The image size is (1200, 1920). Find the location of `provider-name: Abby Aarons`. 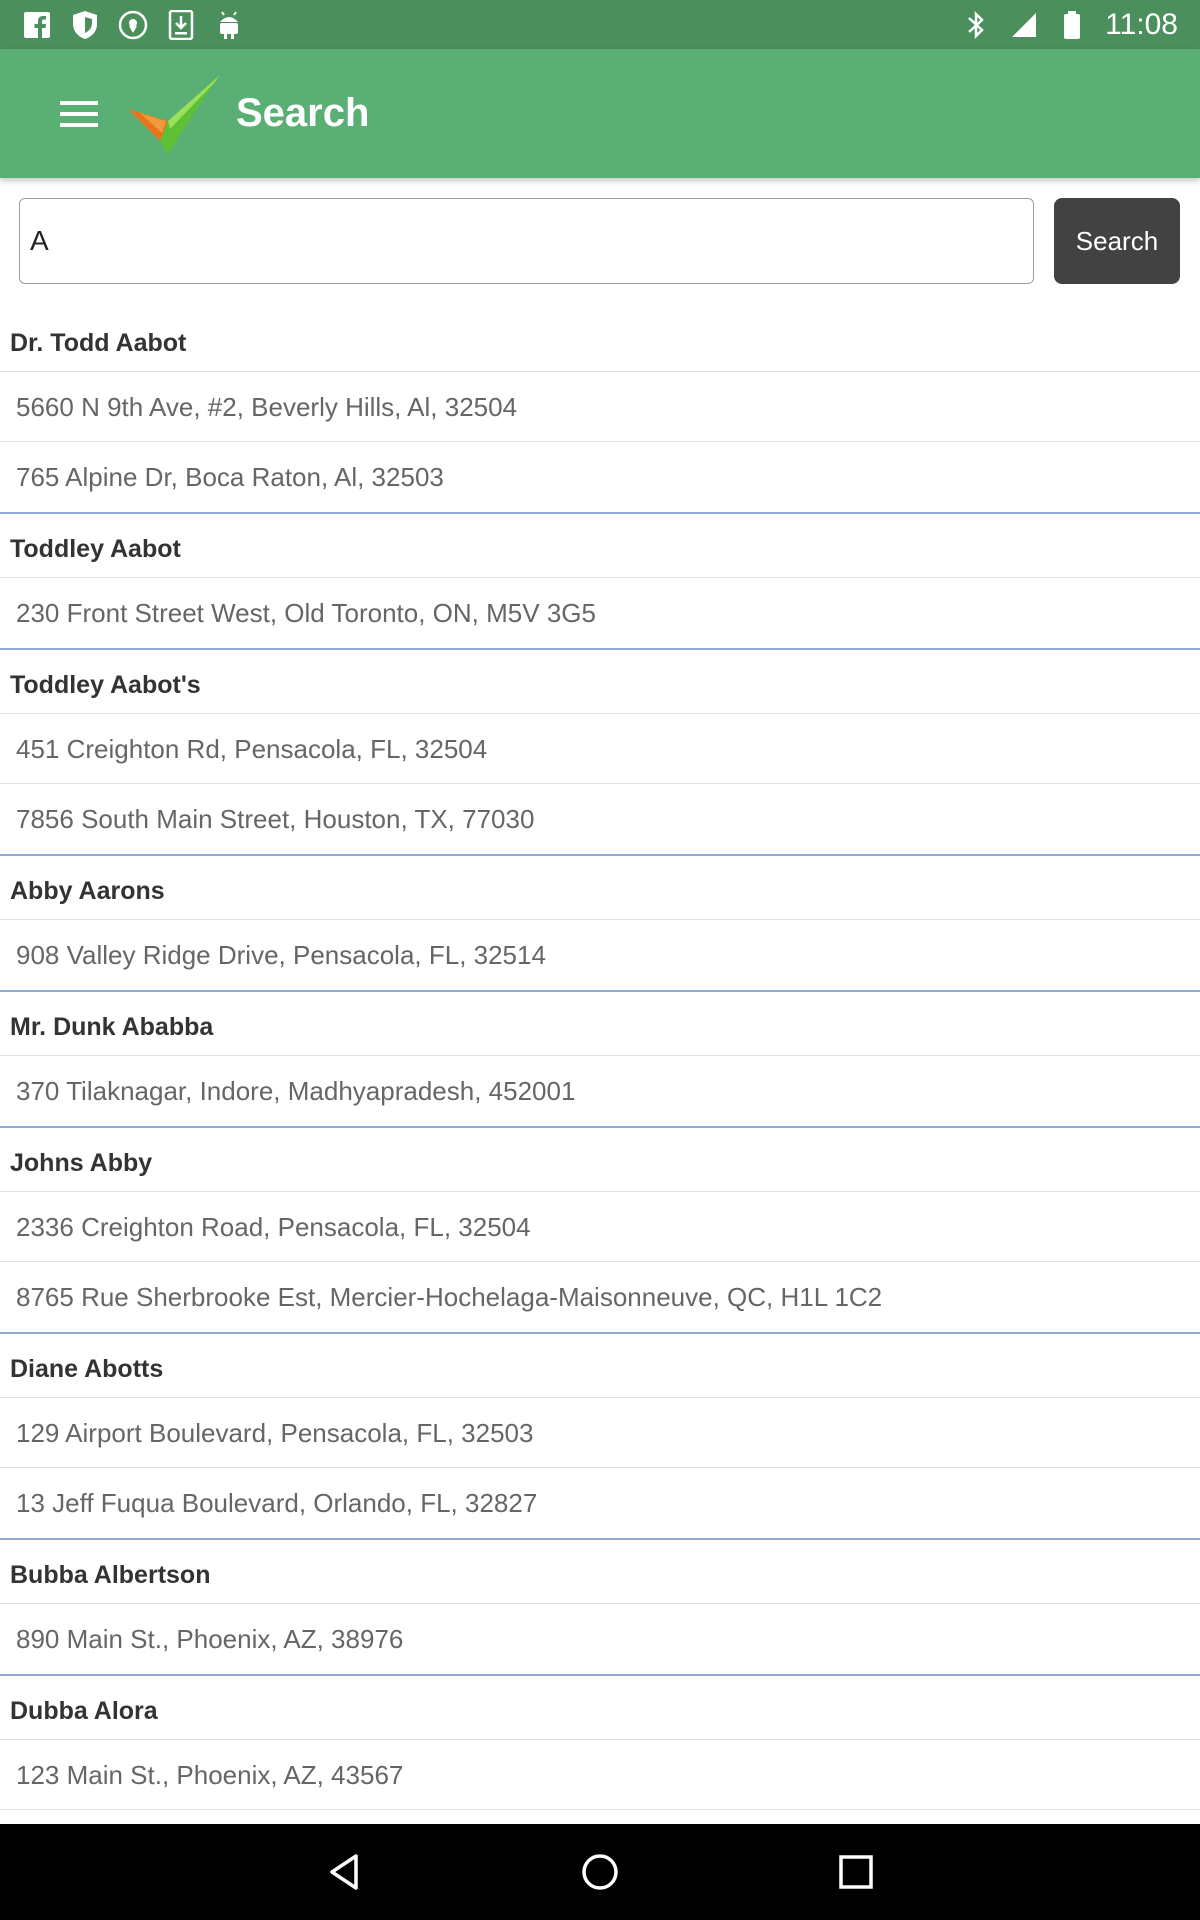

provider-name: Abby Aarons is located at coordinates (600, 888).